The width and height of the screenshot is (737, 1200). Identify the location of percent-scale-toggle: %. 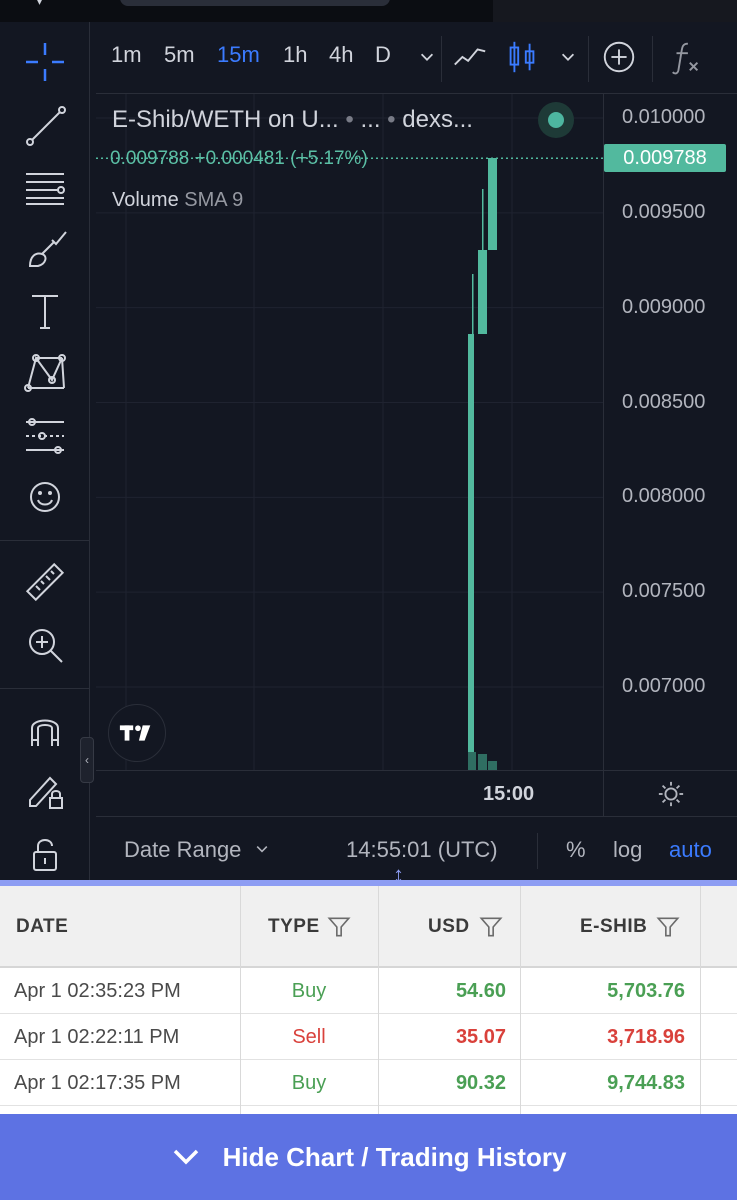
(576, 850).